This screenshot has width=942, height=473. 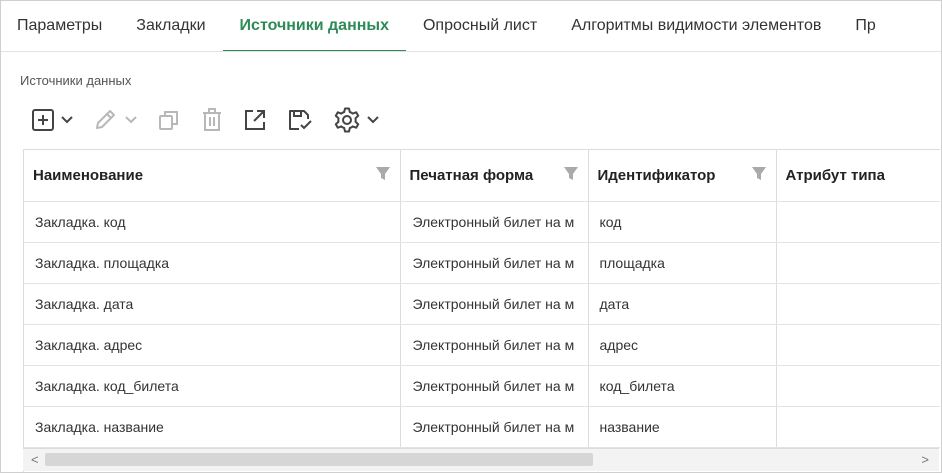 What do you see at coordinates (656, 175) in the screenshot?
I see `column-header-label: Идентификатор` at bounding box center [656, 175].